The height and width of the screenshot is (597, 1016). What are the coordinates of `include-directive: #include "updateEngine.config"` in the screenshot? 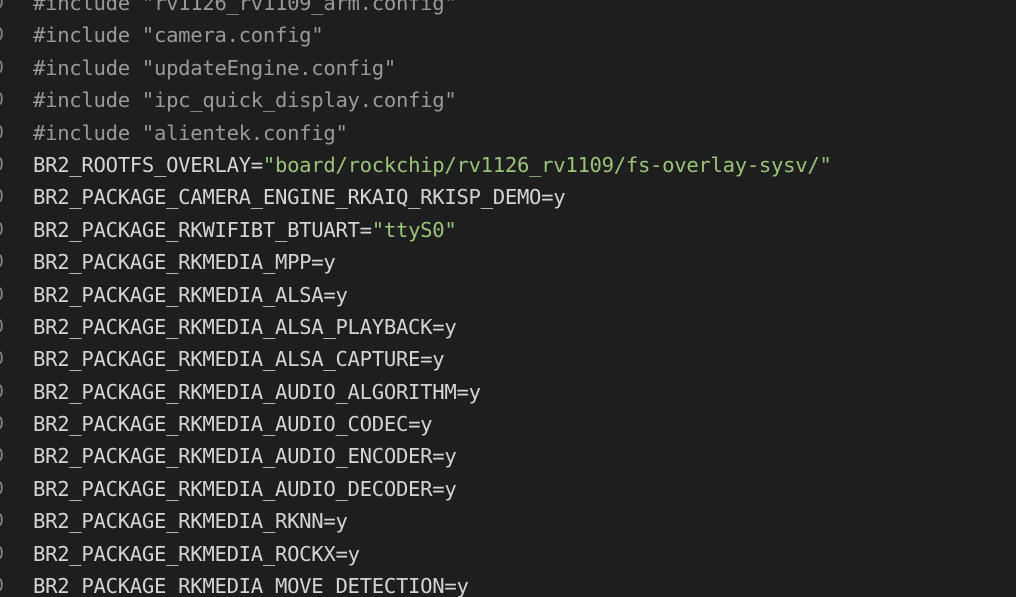 It's located at (214, 67).